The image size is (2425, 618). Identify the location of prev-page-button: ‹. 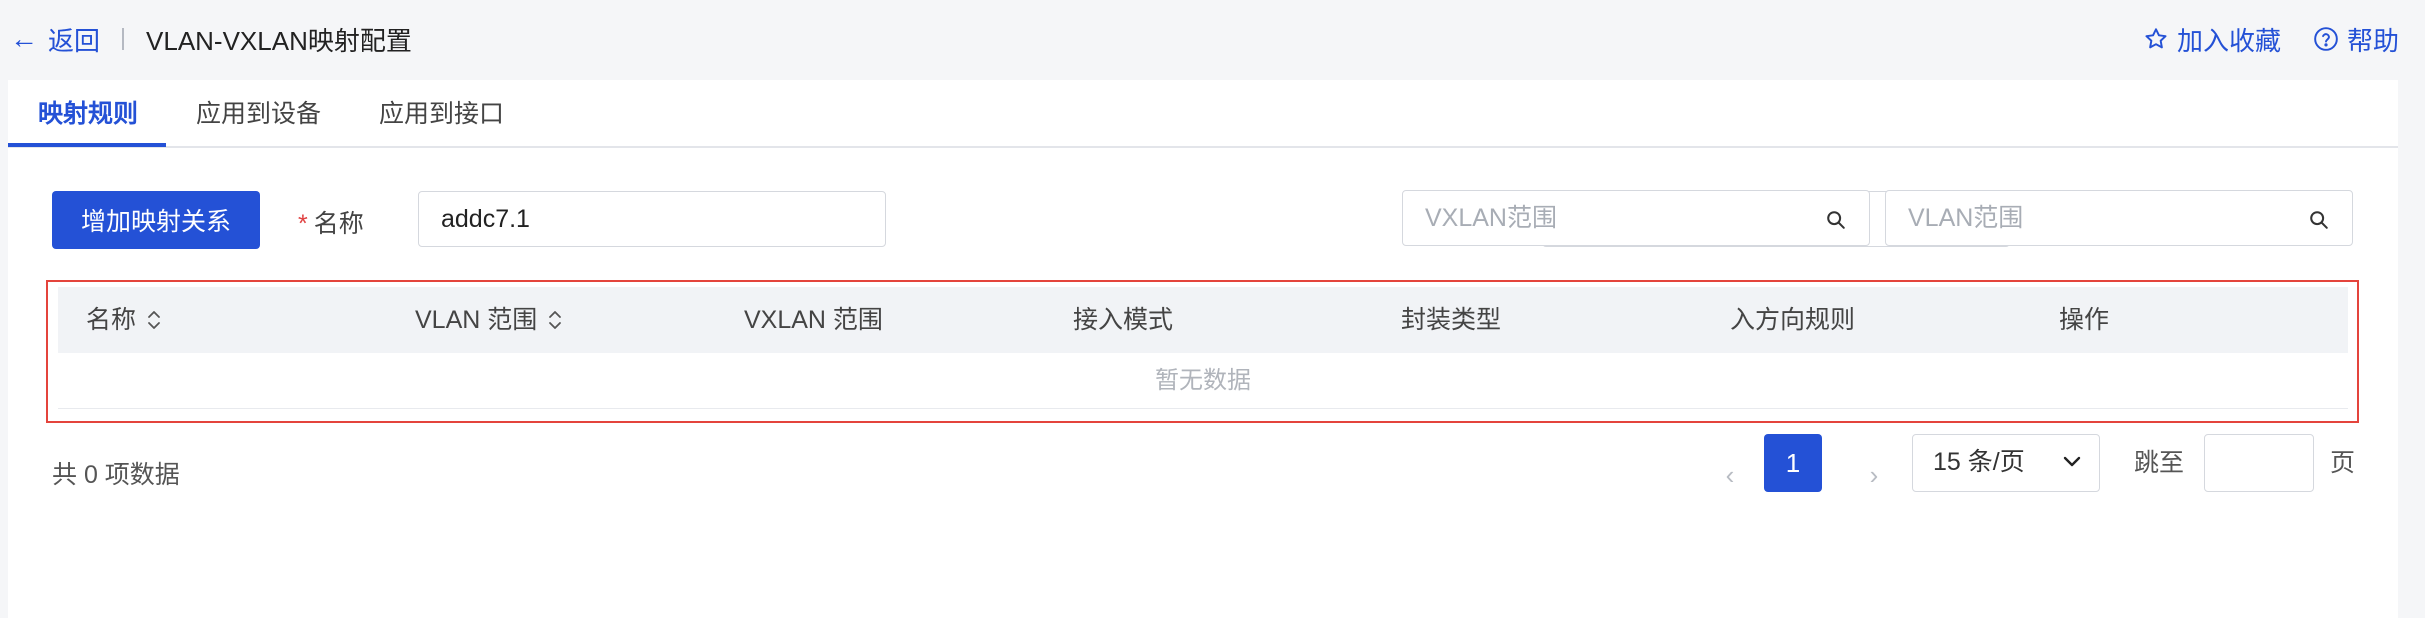
(1730, 475).